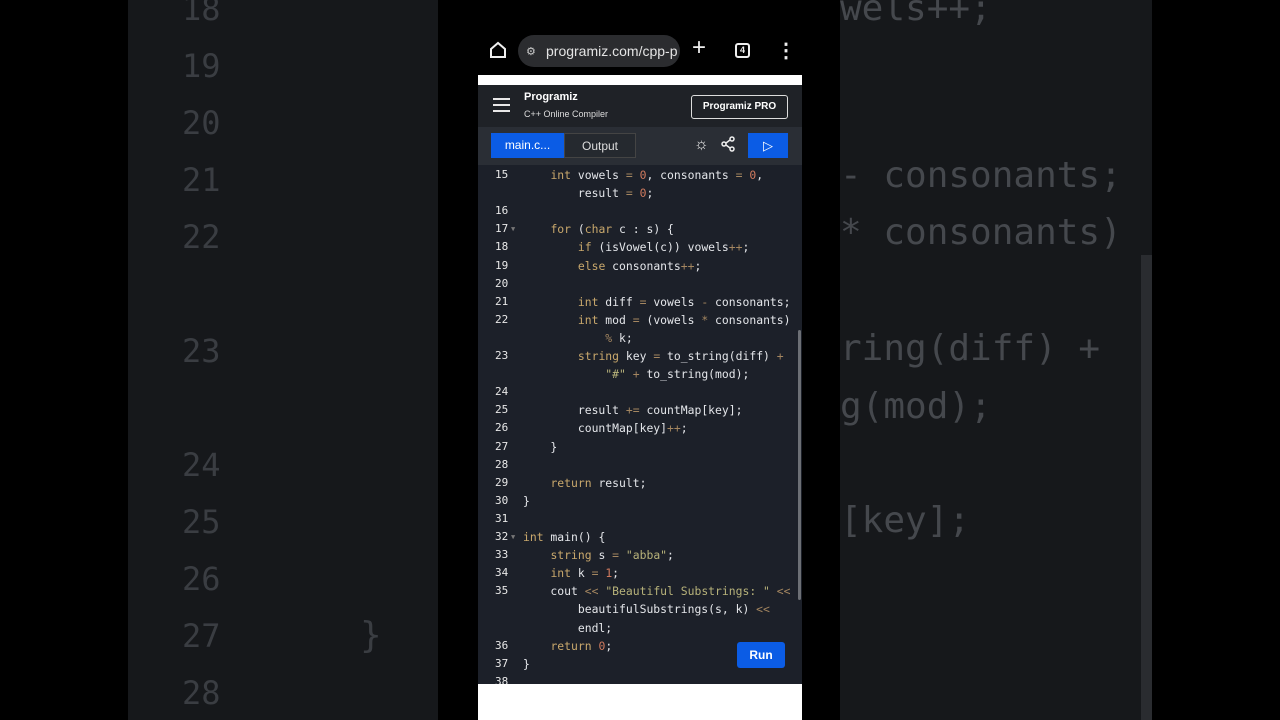 This screenshot has height=720, width=1280. What do you see at coordinates (502, 663) in the screenshot?
I see `line-number: 37` at bounding box center [502, 663].